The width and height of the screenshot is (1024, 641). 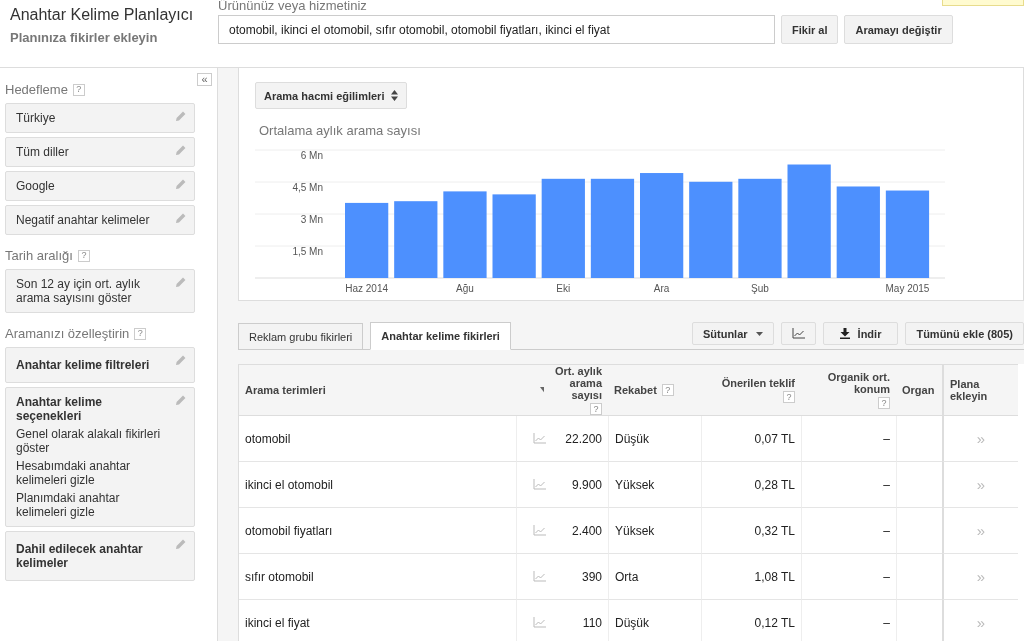 I want to click on card-text: Dahil edilecek anahtar kelimeler, so click(x=80, y=556).